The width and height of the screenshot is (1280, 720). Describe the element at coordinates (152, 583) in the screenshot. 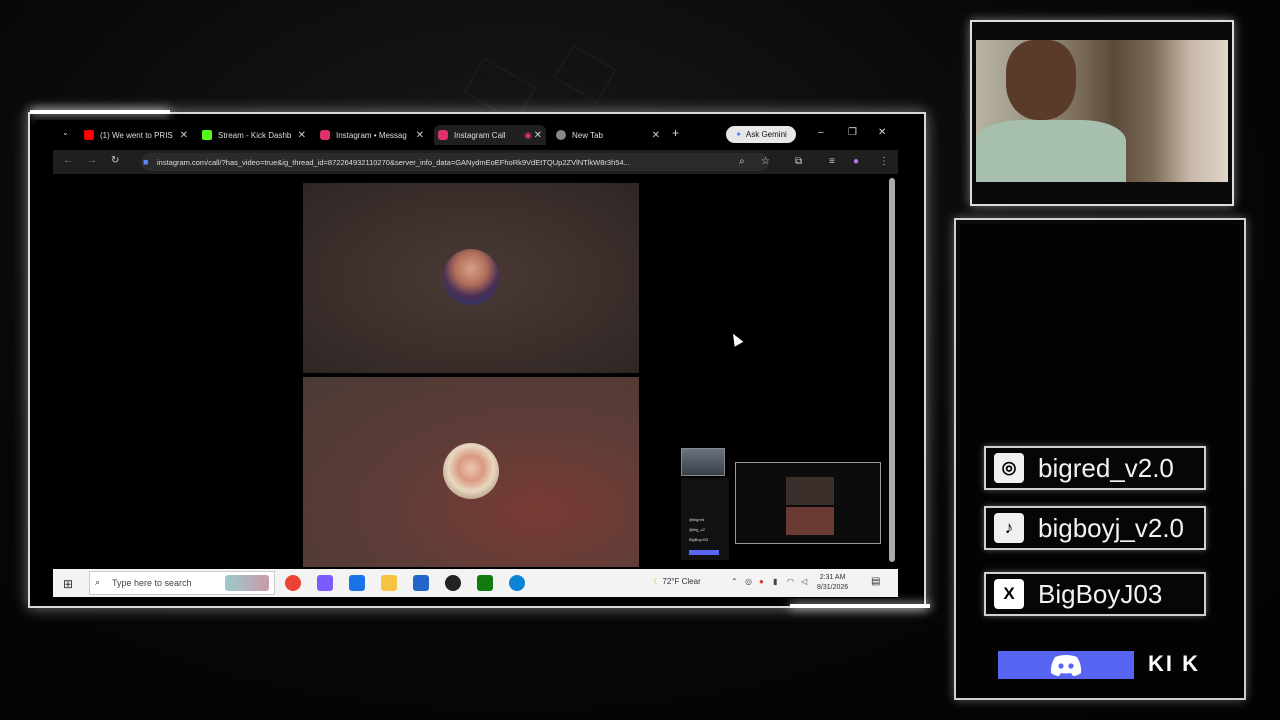

I see `search-placeholder: Type here to search` at that location.